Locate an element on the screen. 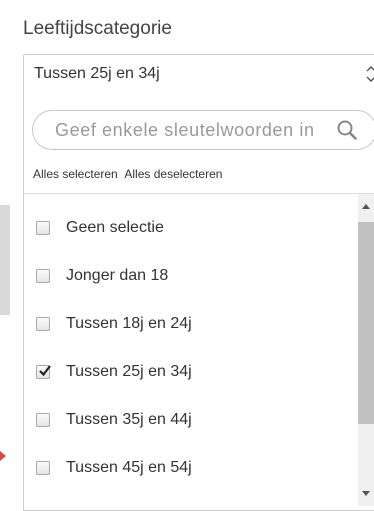  scrollbar is located at coordinates (366, 350).